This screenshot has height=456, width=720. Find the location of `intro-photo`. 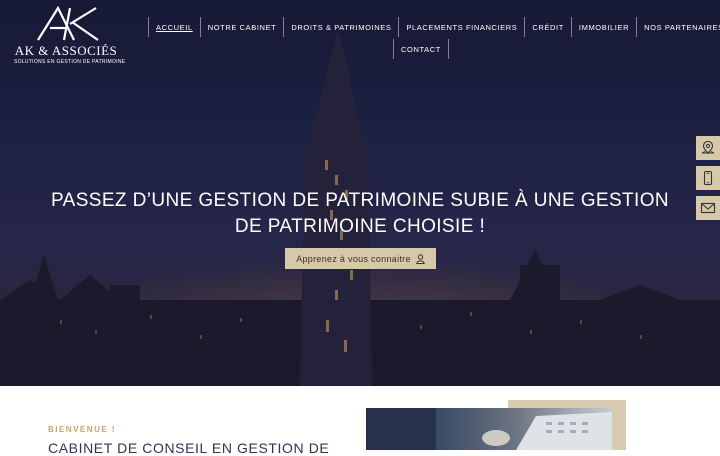

intro-photo is located at coordinates (489, 429).